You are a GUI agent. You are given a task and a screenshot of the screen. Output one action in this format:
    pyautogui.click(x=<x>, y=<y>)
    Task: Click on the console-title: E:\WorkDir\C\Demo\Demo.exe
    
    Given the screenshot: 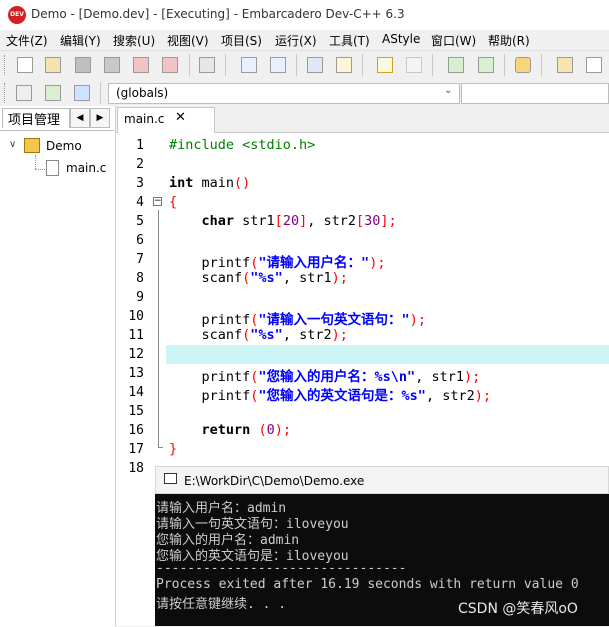 What is the action you would take?
    pyautogui.click(x=274, y=481)
    